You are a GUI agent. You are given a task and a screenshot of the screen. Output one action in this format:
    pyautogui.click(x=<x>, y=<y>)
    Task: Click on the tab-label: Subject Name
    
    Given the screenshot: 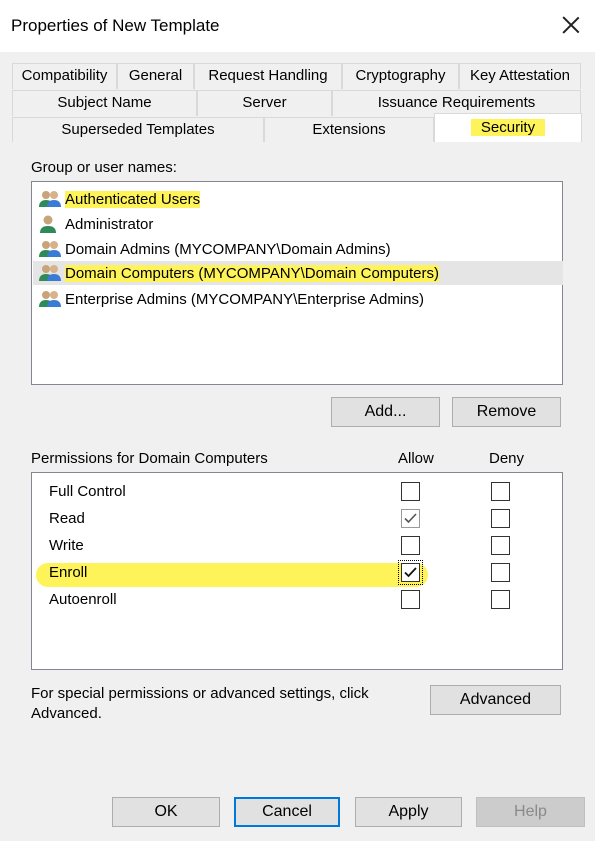 What is the action you would take?
    pyautogui.click(x=104, y=102)
    